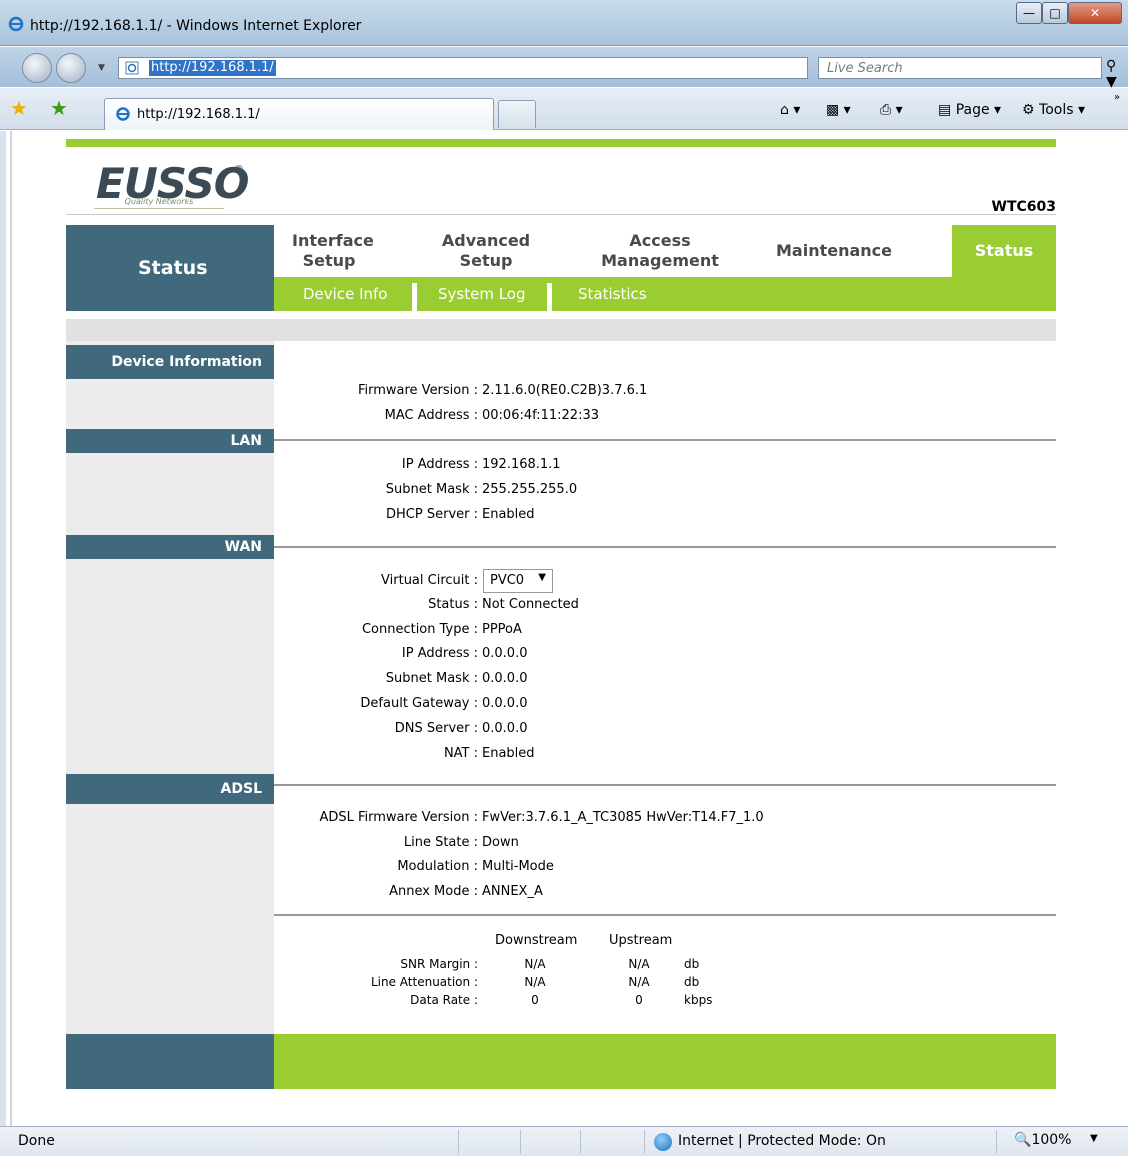 The width and height of the screenshot is (1128, 1156). Describe the element at coordinates (535, 982) in the screenshot. I see `attenuation-down-value: N/A` at that location.